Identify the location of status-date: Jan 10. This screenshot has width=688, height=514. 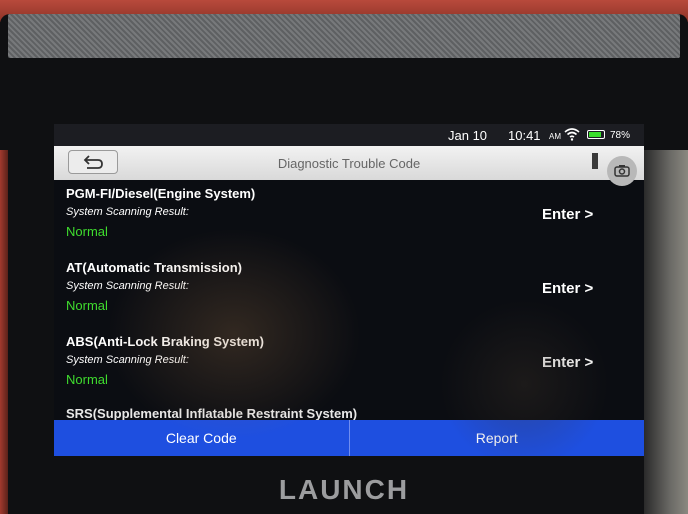
(468, 135).